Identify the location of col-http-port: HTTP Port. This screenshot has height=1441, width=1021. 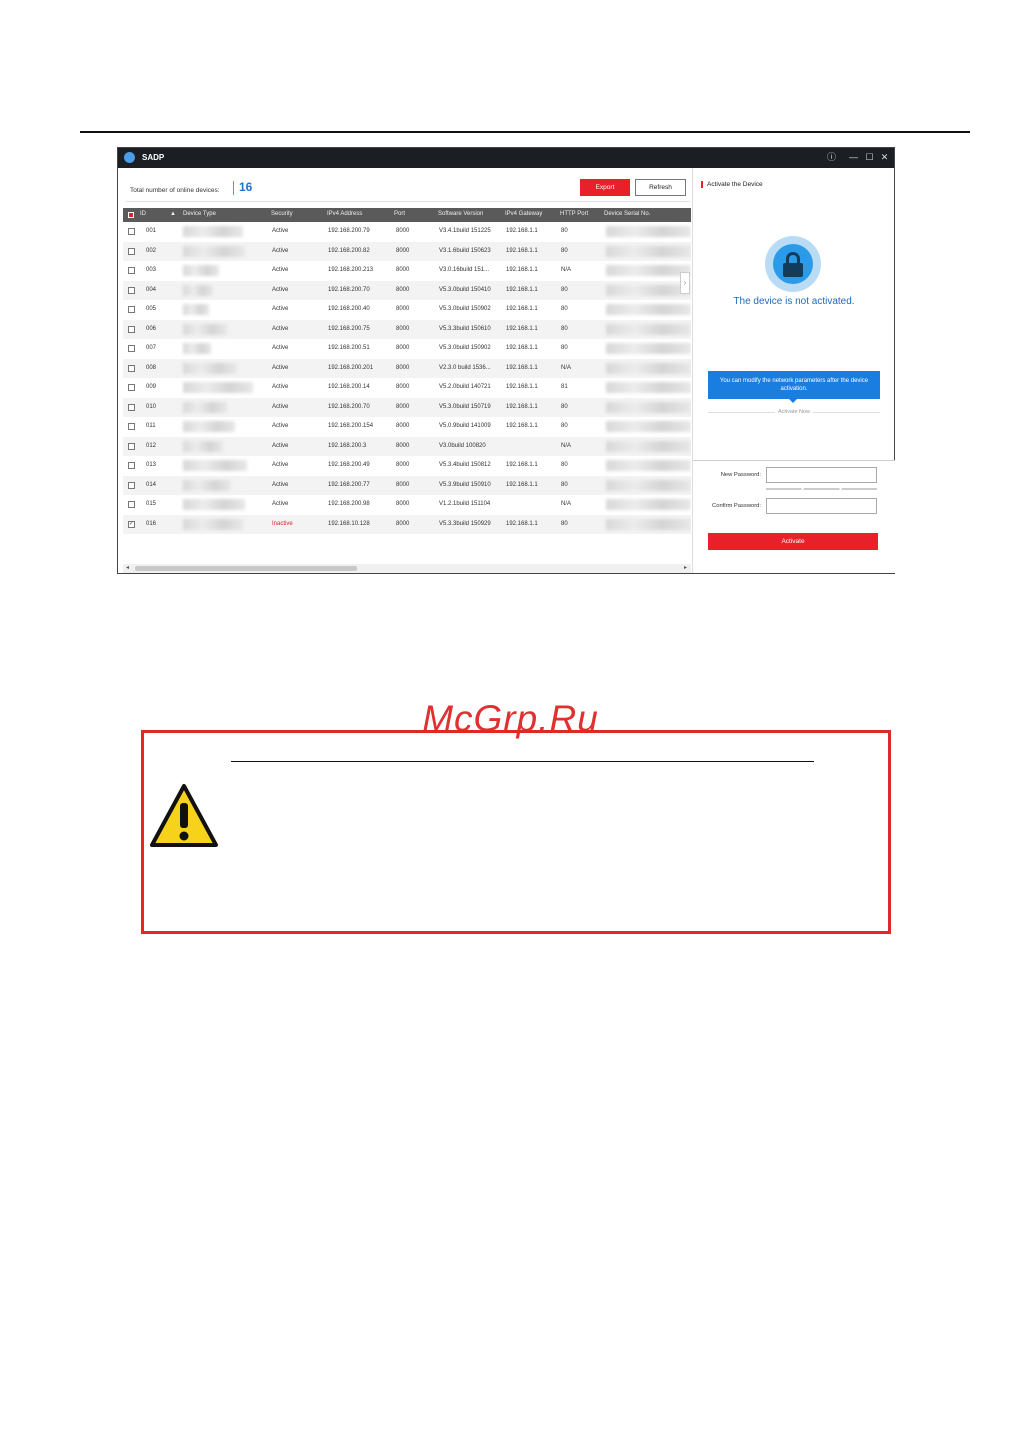
(574, 214).